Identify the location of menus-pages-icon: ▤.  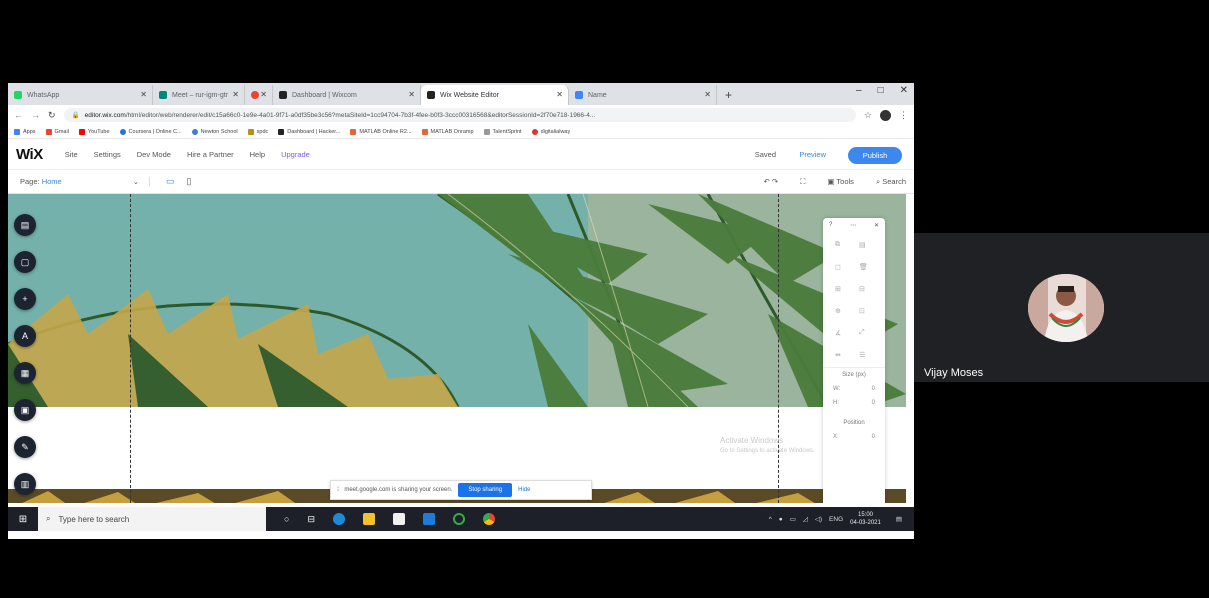
(25, 225).